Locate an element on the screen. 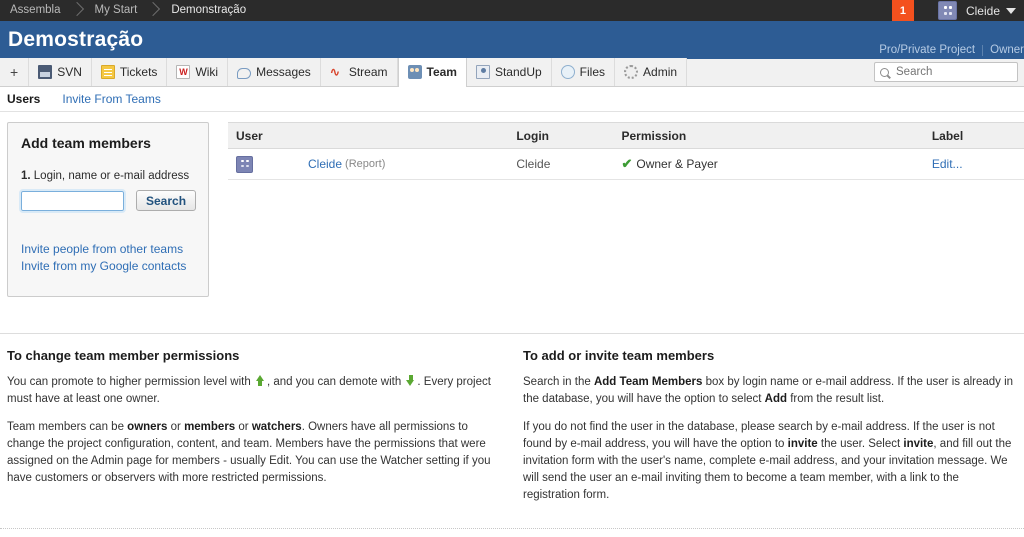 The width and height of the screenshot is (1024, 537). login-name-email-input is located at coordinates (72, 200).